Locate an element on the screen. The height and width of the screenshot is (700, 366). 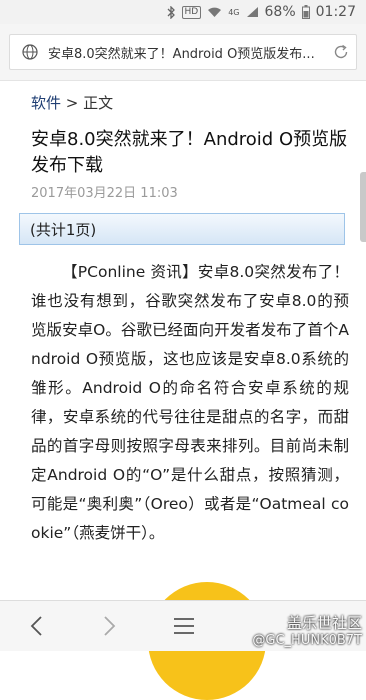
back-icon is located at coordinates (36, 626).